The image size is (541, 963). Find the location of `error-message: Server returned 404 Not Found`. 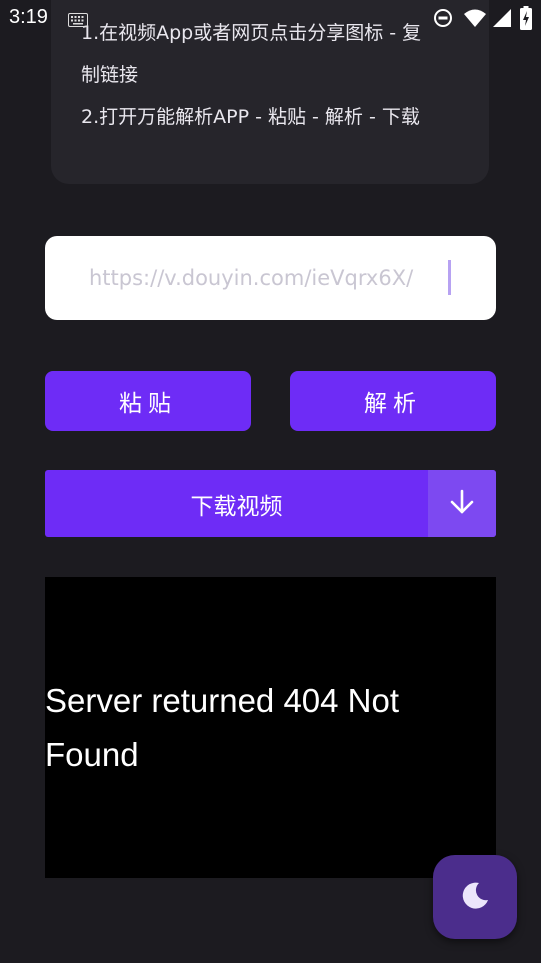

error-message: Server returned 404 Not Found is located at coordinates (222, 727).